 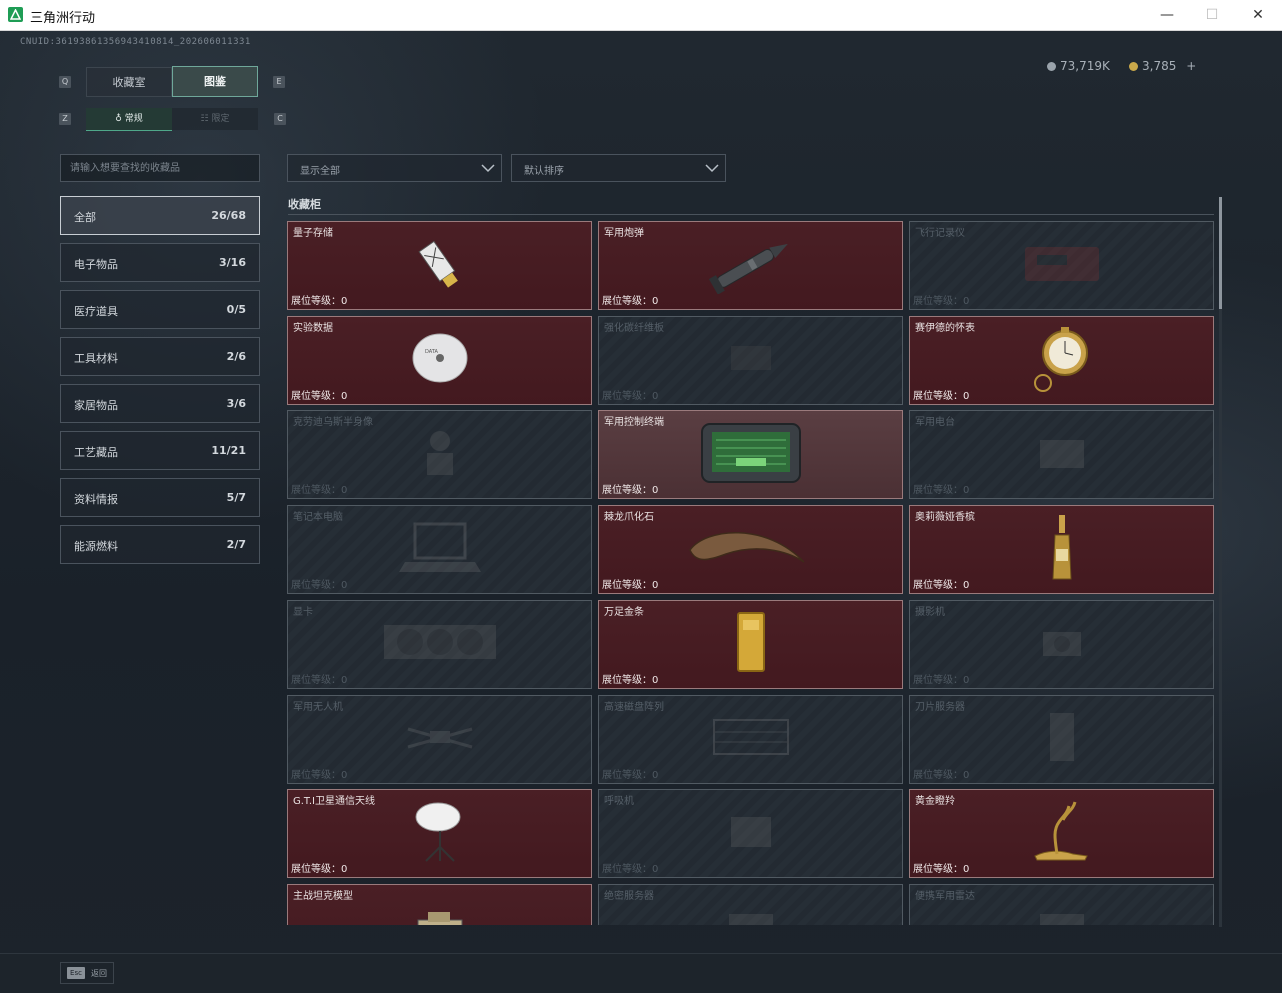 What do you see at coordinates (750, 265) in the screenshot?
I see `collection-card: 军用炮弹展位等级：0` at bounding box center [750, 265].